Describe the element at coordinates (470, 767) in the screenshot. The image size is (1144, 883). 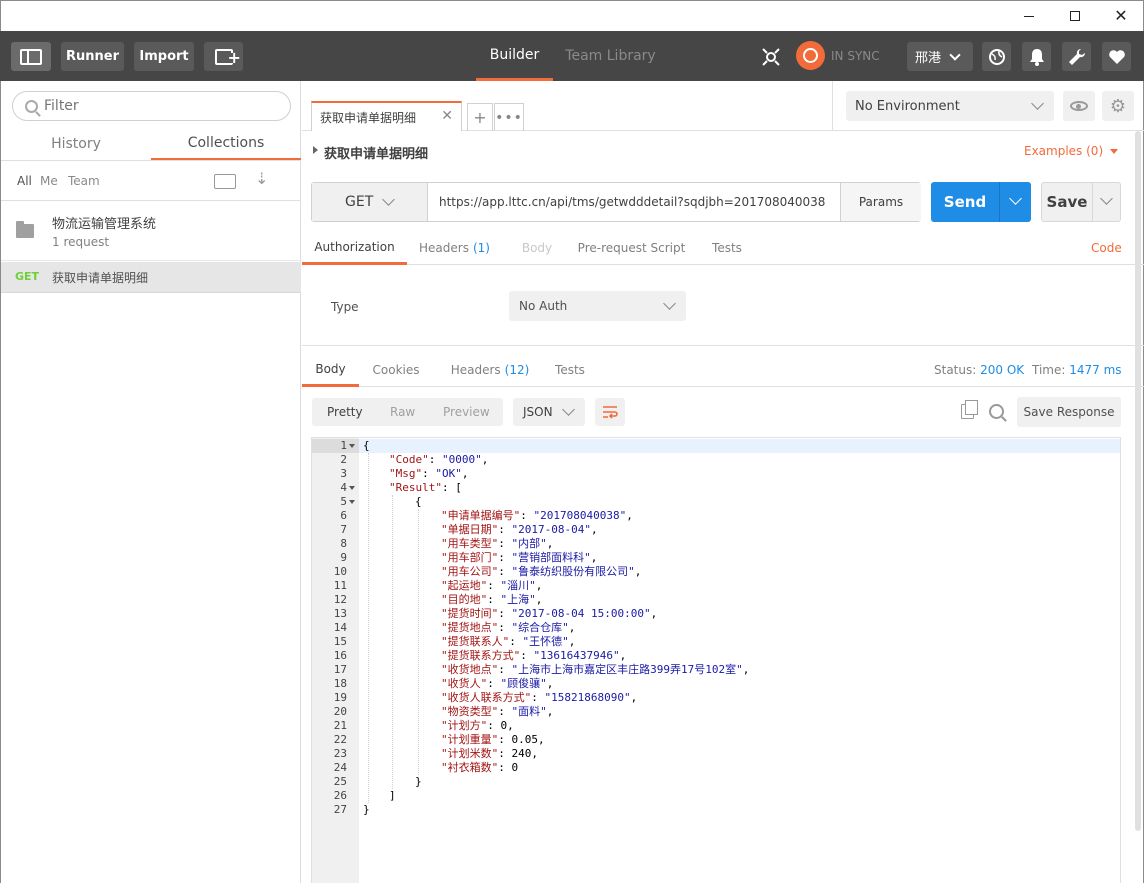
I see `json-key: "衬衣箱数"` at that location.